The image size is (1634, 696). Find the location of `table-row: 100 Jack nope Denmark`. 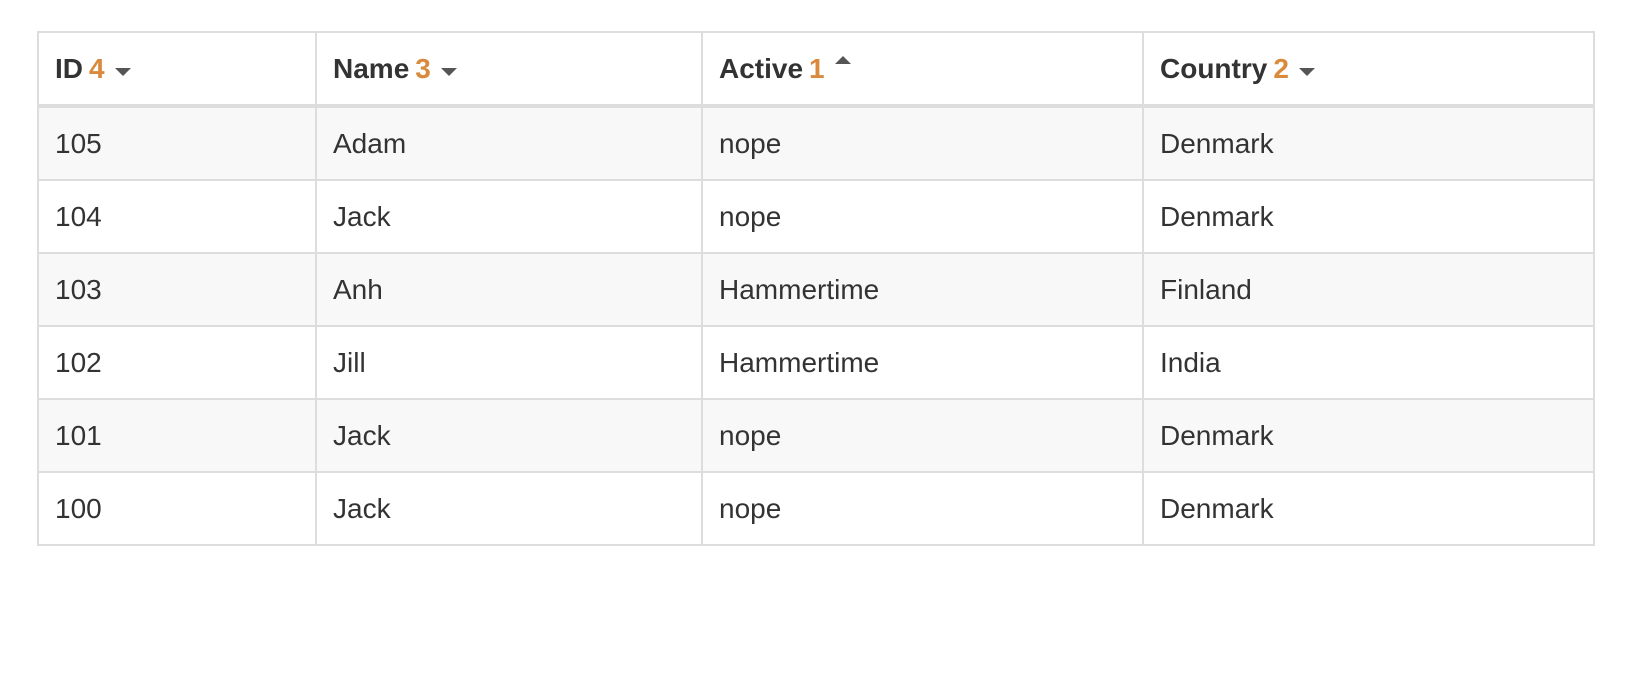

table-row: 100 Jack nope Denmark is located at coordinates (816, 508).